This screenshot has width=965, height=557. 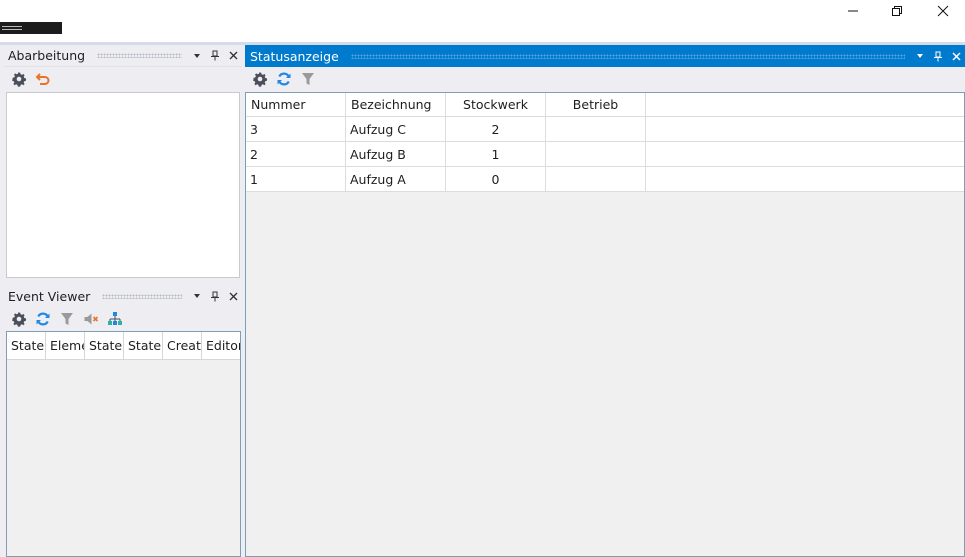 I want to click on app-logo, so click(x=31, y=28).